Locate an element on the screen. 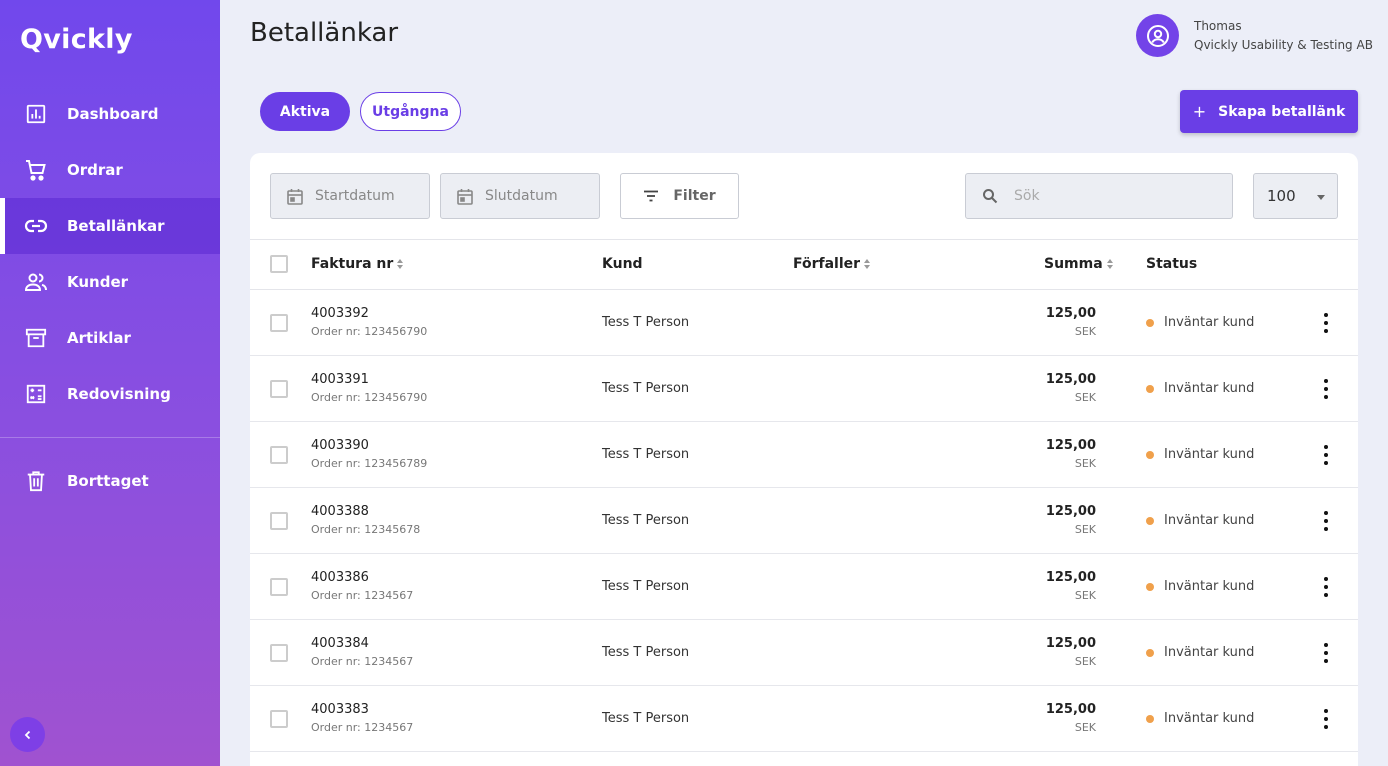  column-label: Status is located at coordinates (1172, 264).